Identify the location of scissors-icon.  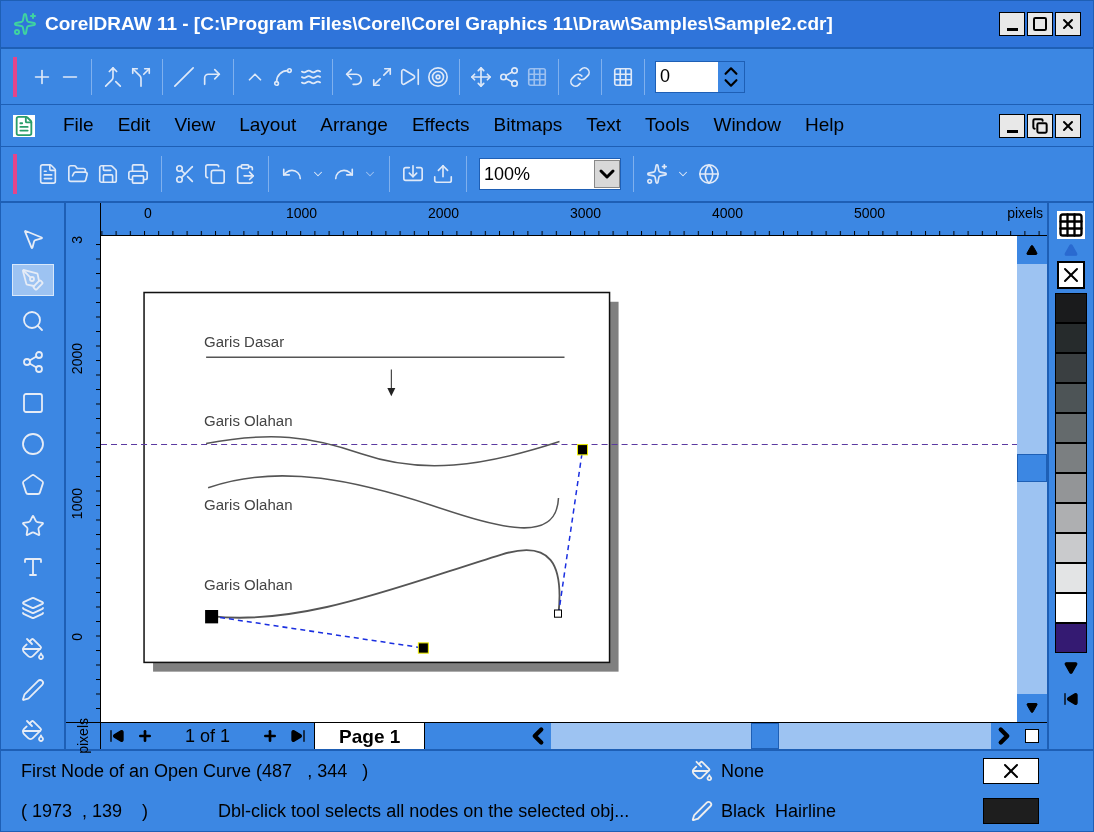
(185, 174).